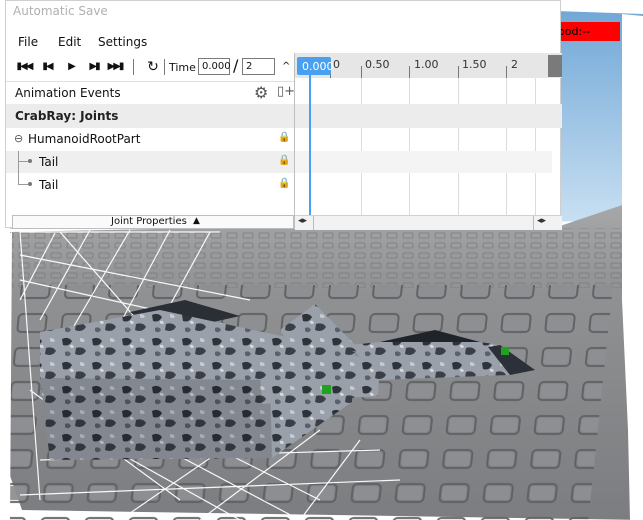 The image size is (643, 520). Describe the element at coordinates (302, 221) in the screenshot. I see `scroll-left-icon: ◂▸` at that location.